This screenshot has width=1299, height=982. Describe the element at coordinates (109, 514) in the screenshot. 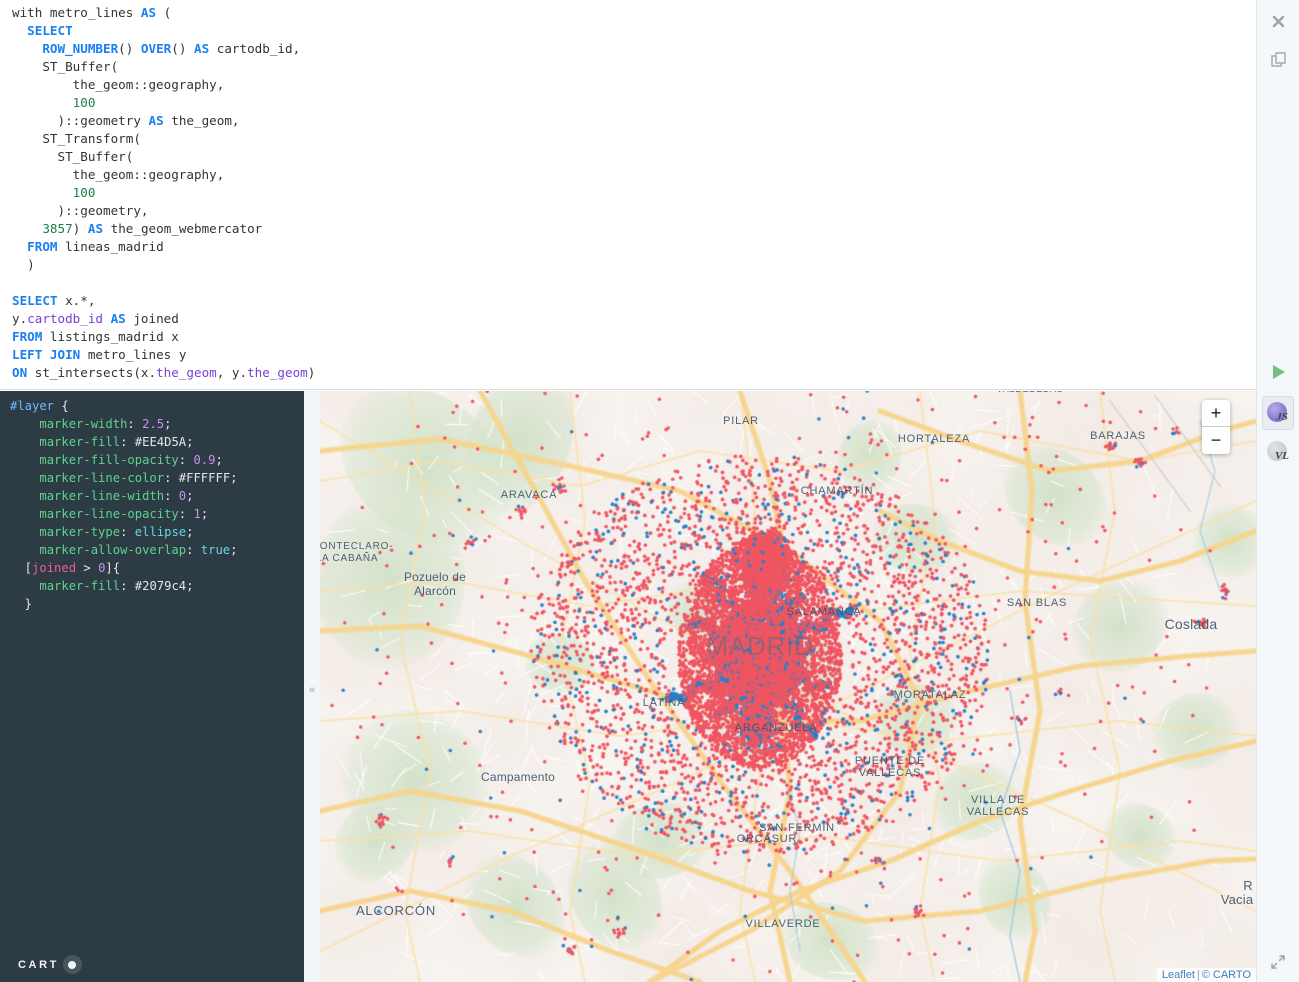

I see `code-token: marker-line-opacity` at that location.